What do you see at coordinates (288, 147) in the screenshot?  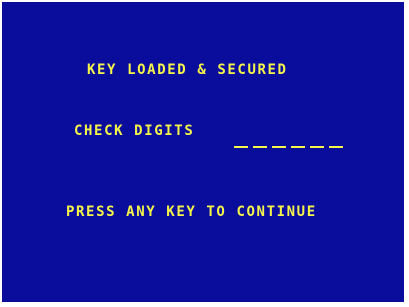 I see `check-digits-field` at bounding box center [288, 147].